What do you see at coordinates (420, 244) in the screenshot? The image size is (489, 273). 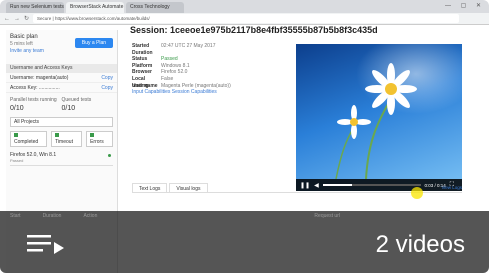 I see `video-count-label: 2 videos` at bounding box center [420, 244].